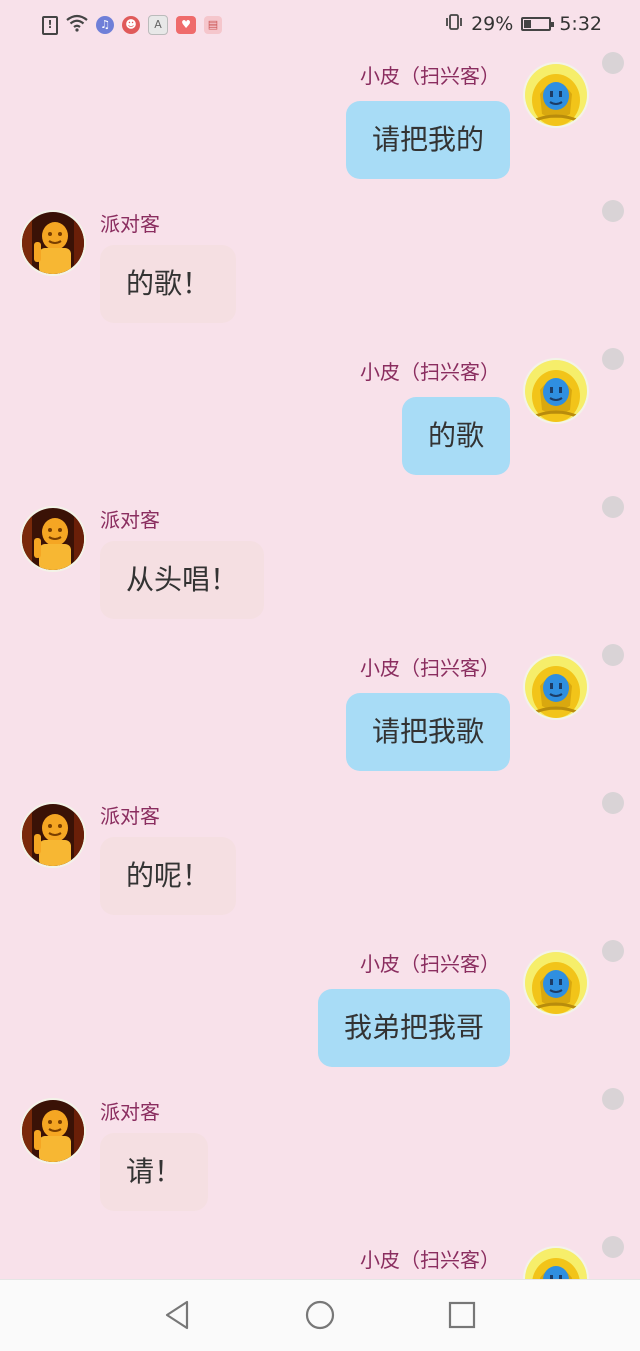 This screenshot has width=640, height=1351. What do you see at coordinates (177, 1315) in the screenshot?
I see `back-icon` at bounding box center [177, 1315].